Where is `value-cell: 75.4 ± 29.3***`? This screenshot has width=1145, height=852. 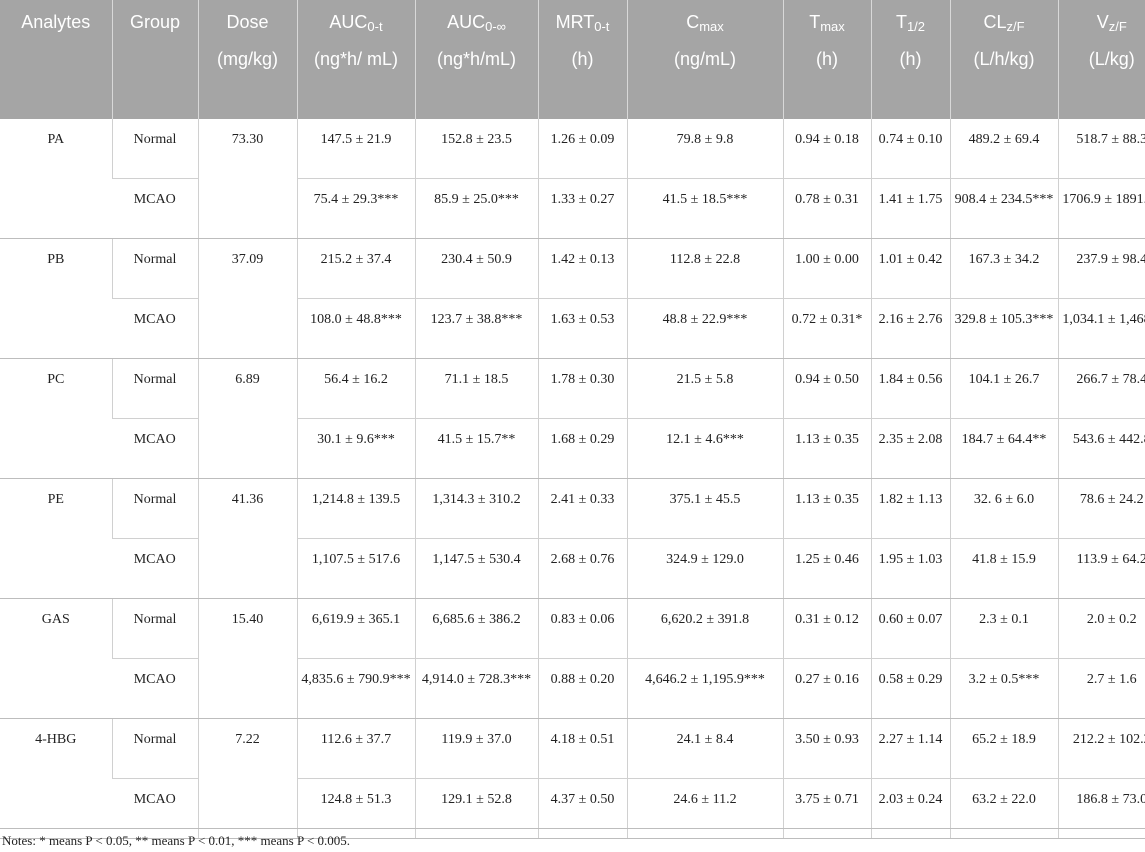
value-cell: 75.4 ± 29.3*** is located at coordinates (355, 208).